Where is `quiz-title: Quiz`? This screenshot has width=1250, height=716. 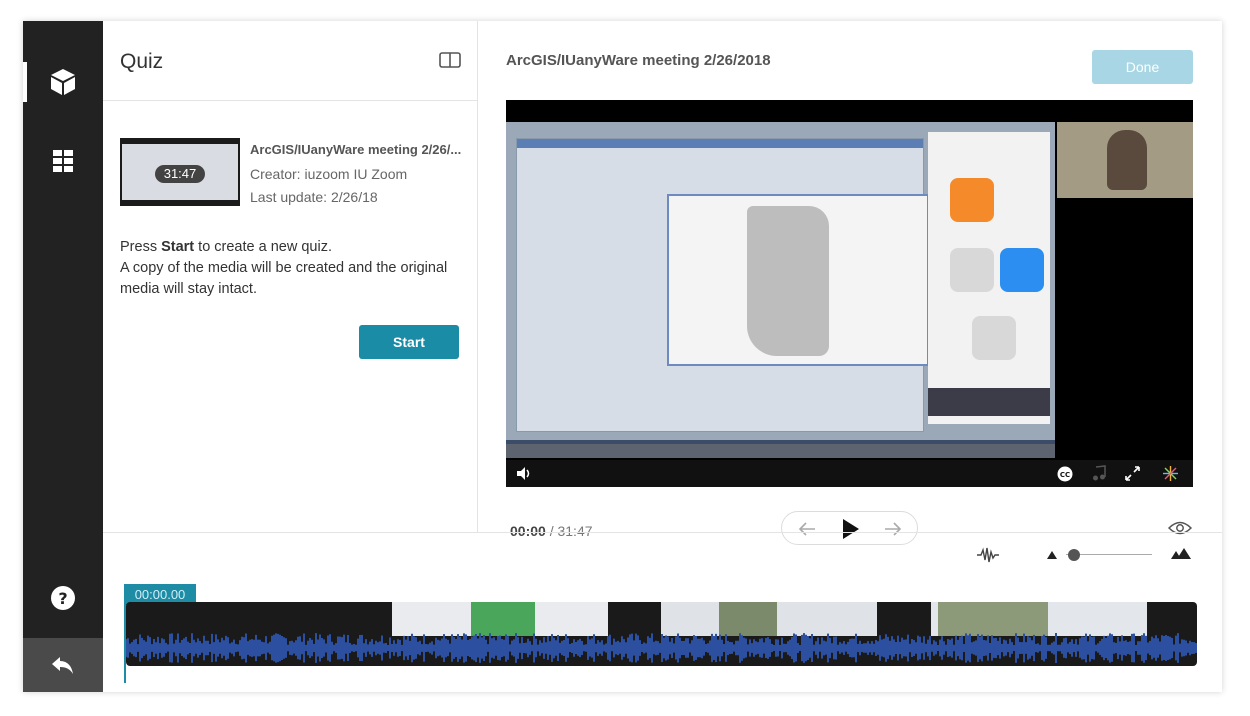
quiz-title: Quiz is located at coordinates (142, 61).